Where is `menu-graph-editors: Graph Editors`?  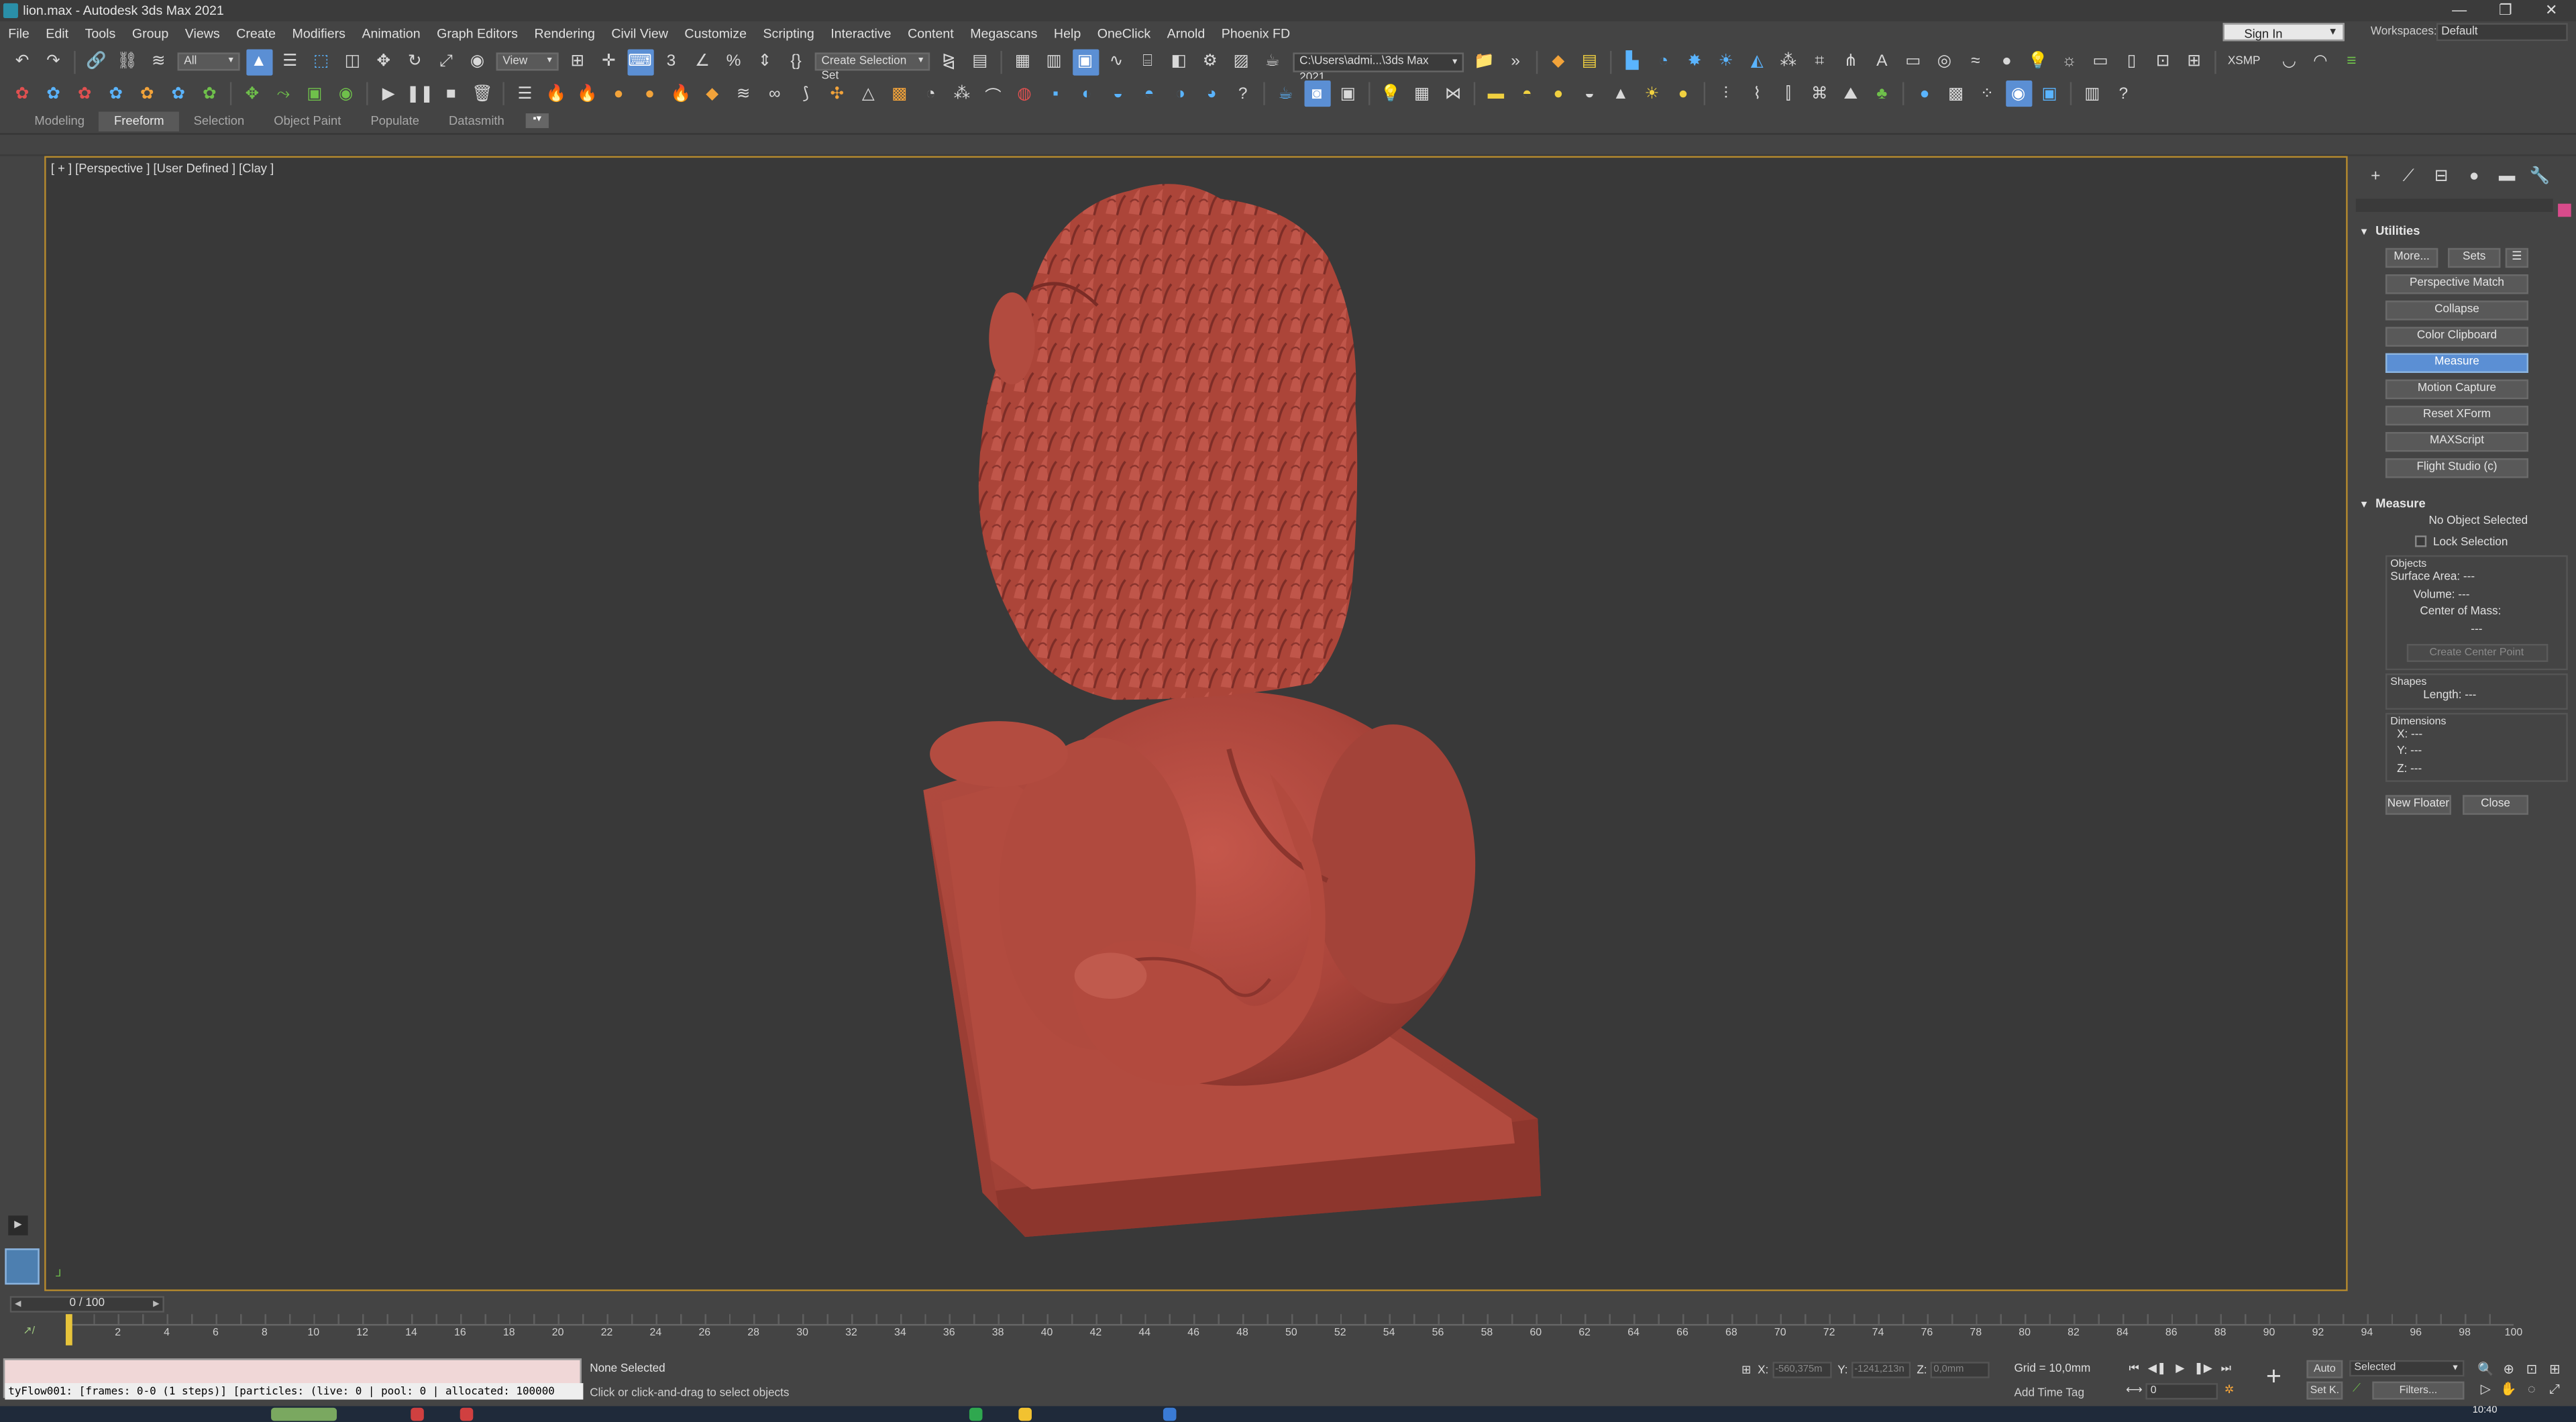
menu-graph-editors: Graph Editors is located at coordinates (477, 32).